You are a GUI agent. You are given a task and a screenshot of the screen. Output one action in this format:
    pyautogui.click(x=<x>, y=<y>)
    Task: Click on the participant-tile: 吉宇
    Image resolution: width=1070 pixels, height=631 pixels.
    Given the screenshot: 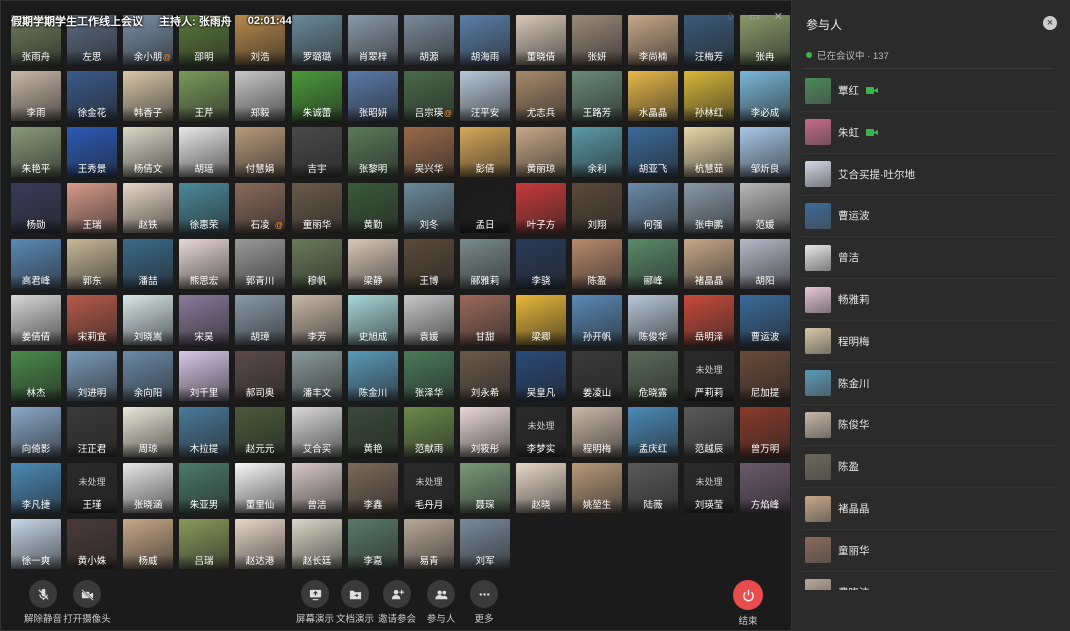 What is the action you would take?
    pyautogui.click(x=317, y=152)
    